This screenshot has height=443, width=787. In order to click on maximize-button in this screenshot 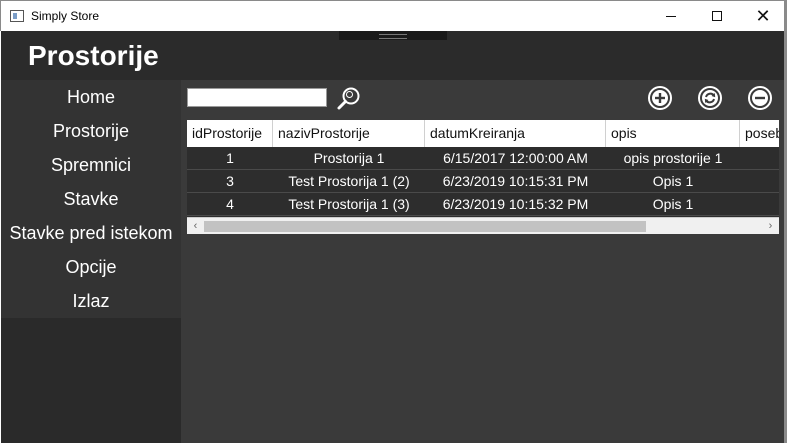, I will do `click(717, 16)`.